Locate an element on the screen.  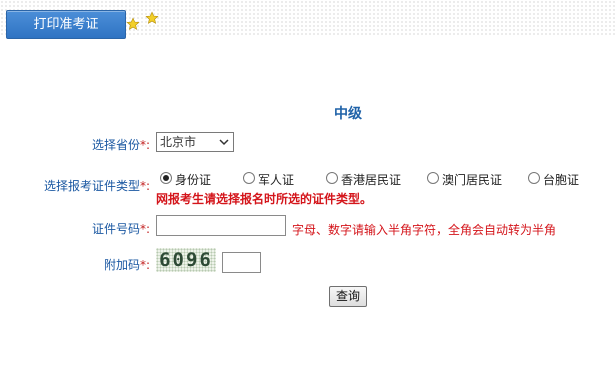
radio-label-id-card: 身份证 is located at coordinates (193, 180).